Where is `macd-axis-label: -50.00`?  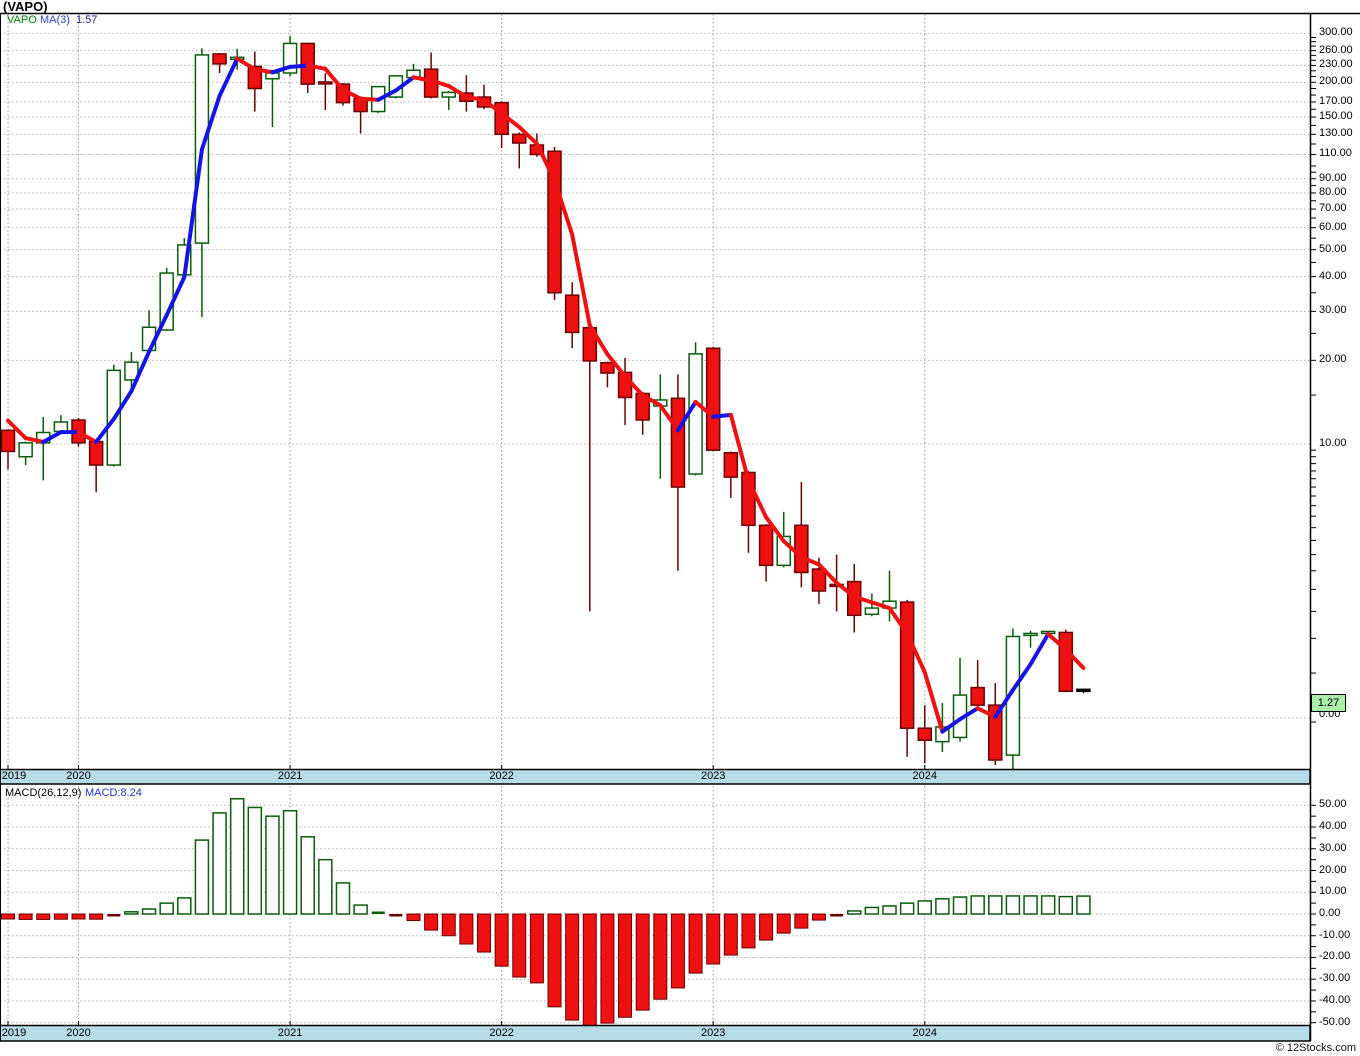
macd-axis-label: -50.00 is located at coordinates (1335, 1021).